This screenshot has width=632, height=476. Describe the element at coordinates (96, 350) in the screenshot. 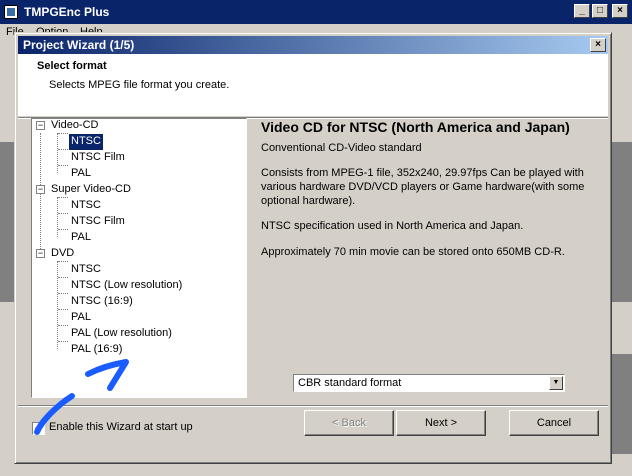

I see `tree-item-dvd-pal-16-9: PAL (16:9)` at that location.